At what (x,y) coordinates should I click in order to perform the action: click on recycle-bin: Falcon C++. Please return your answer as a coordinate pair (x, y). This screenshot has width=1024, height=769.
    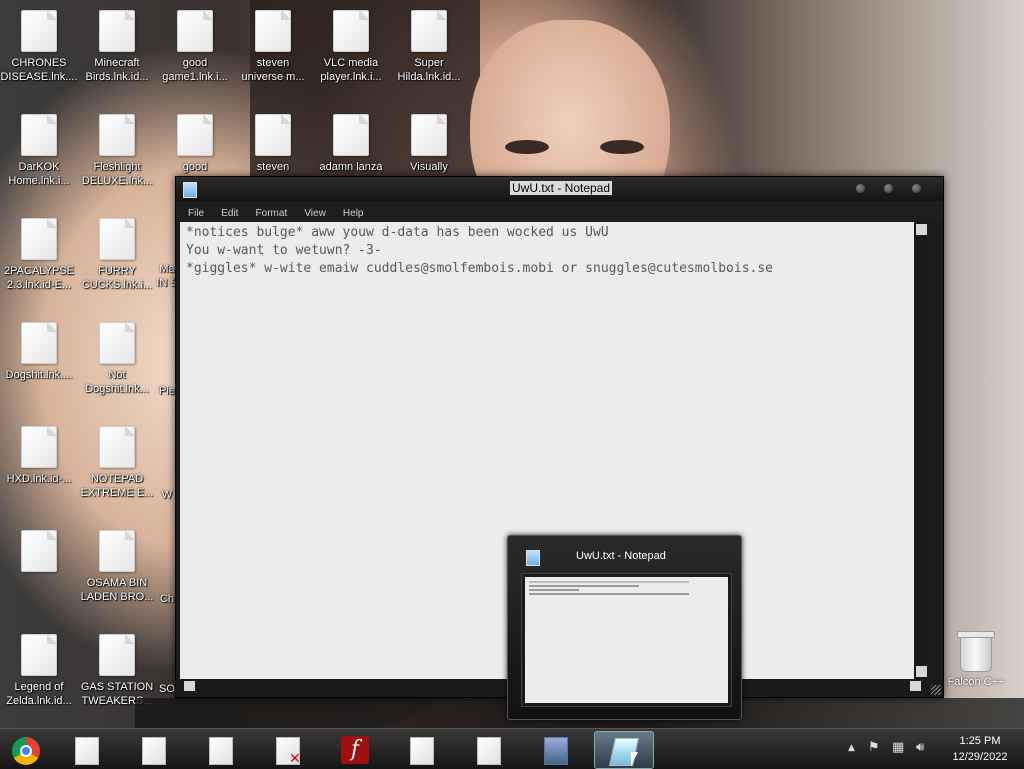
    Looking at the image, I should click on (976, 666).